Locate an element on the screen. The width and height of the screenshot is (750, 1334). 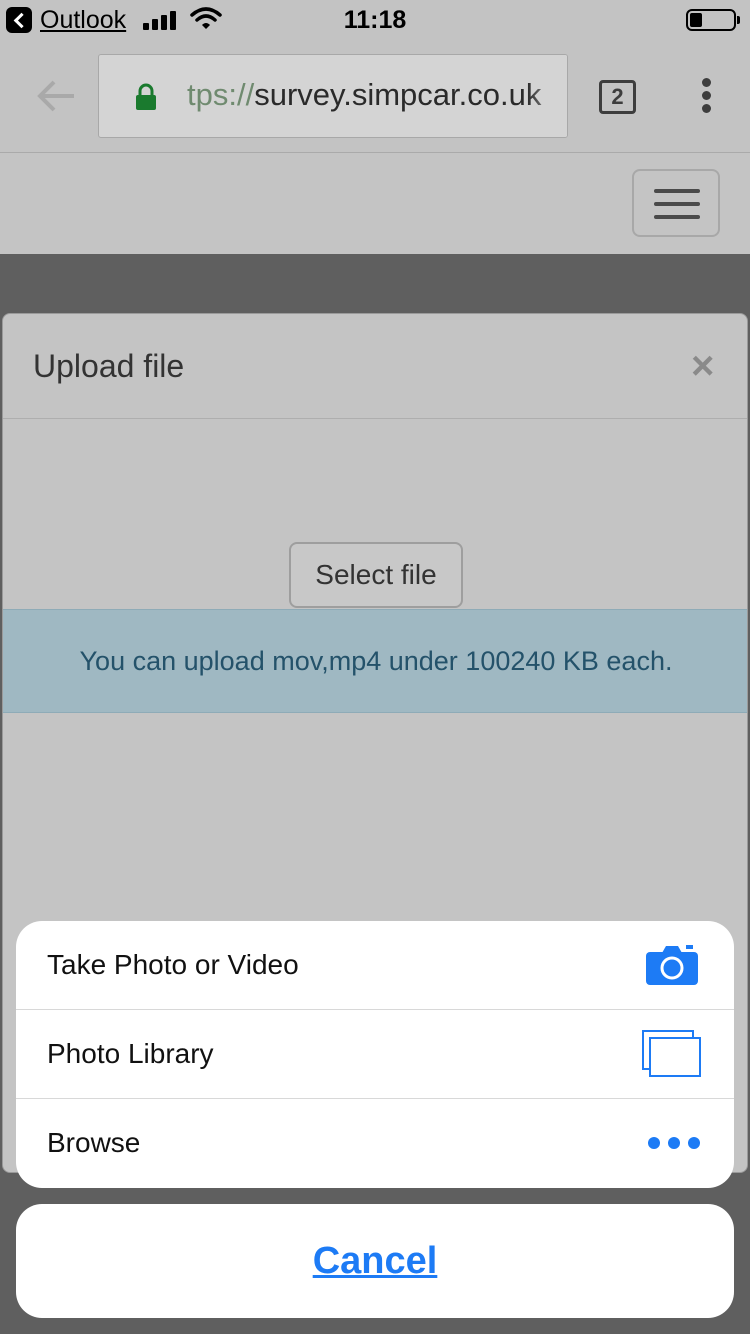
photo-library-label: Photo Library is located at coordinates (130, 1053).